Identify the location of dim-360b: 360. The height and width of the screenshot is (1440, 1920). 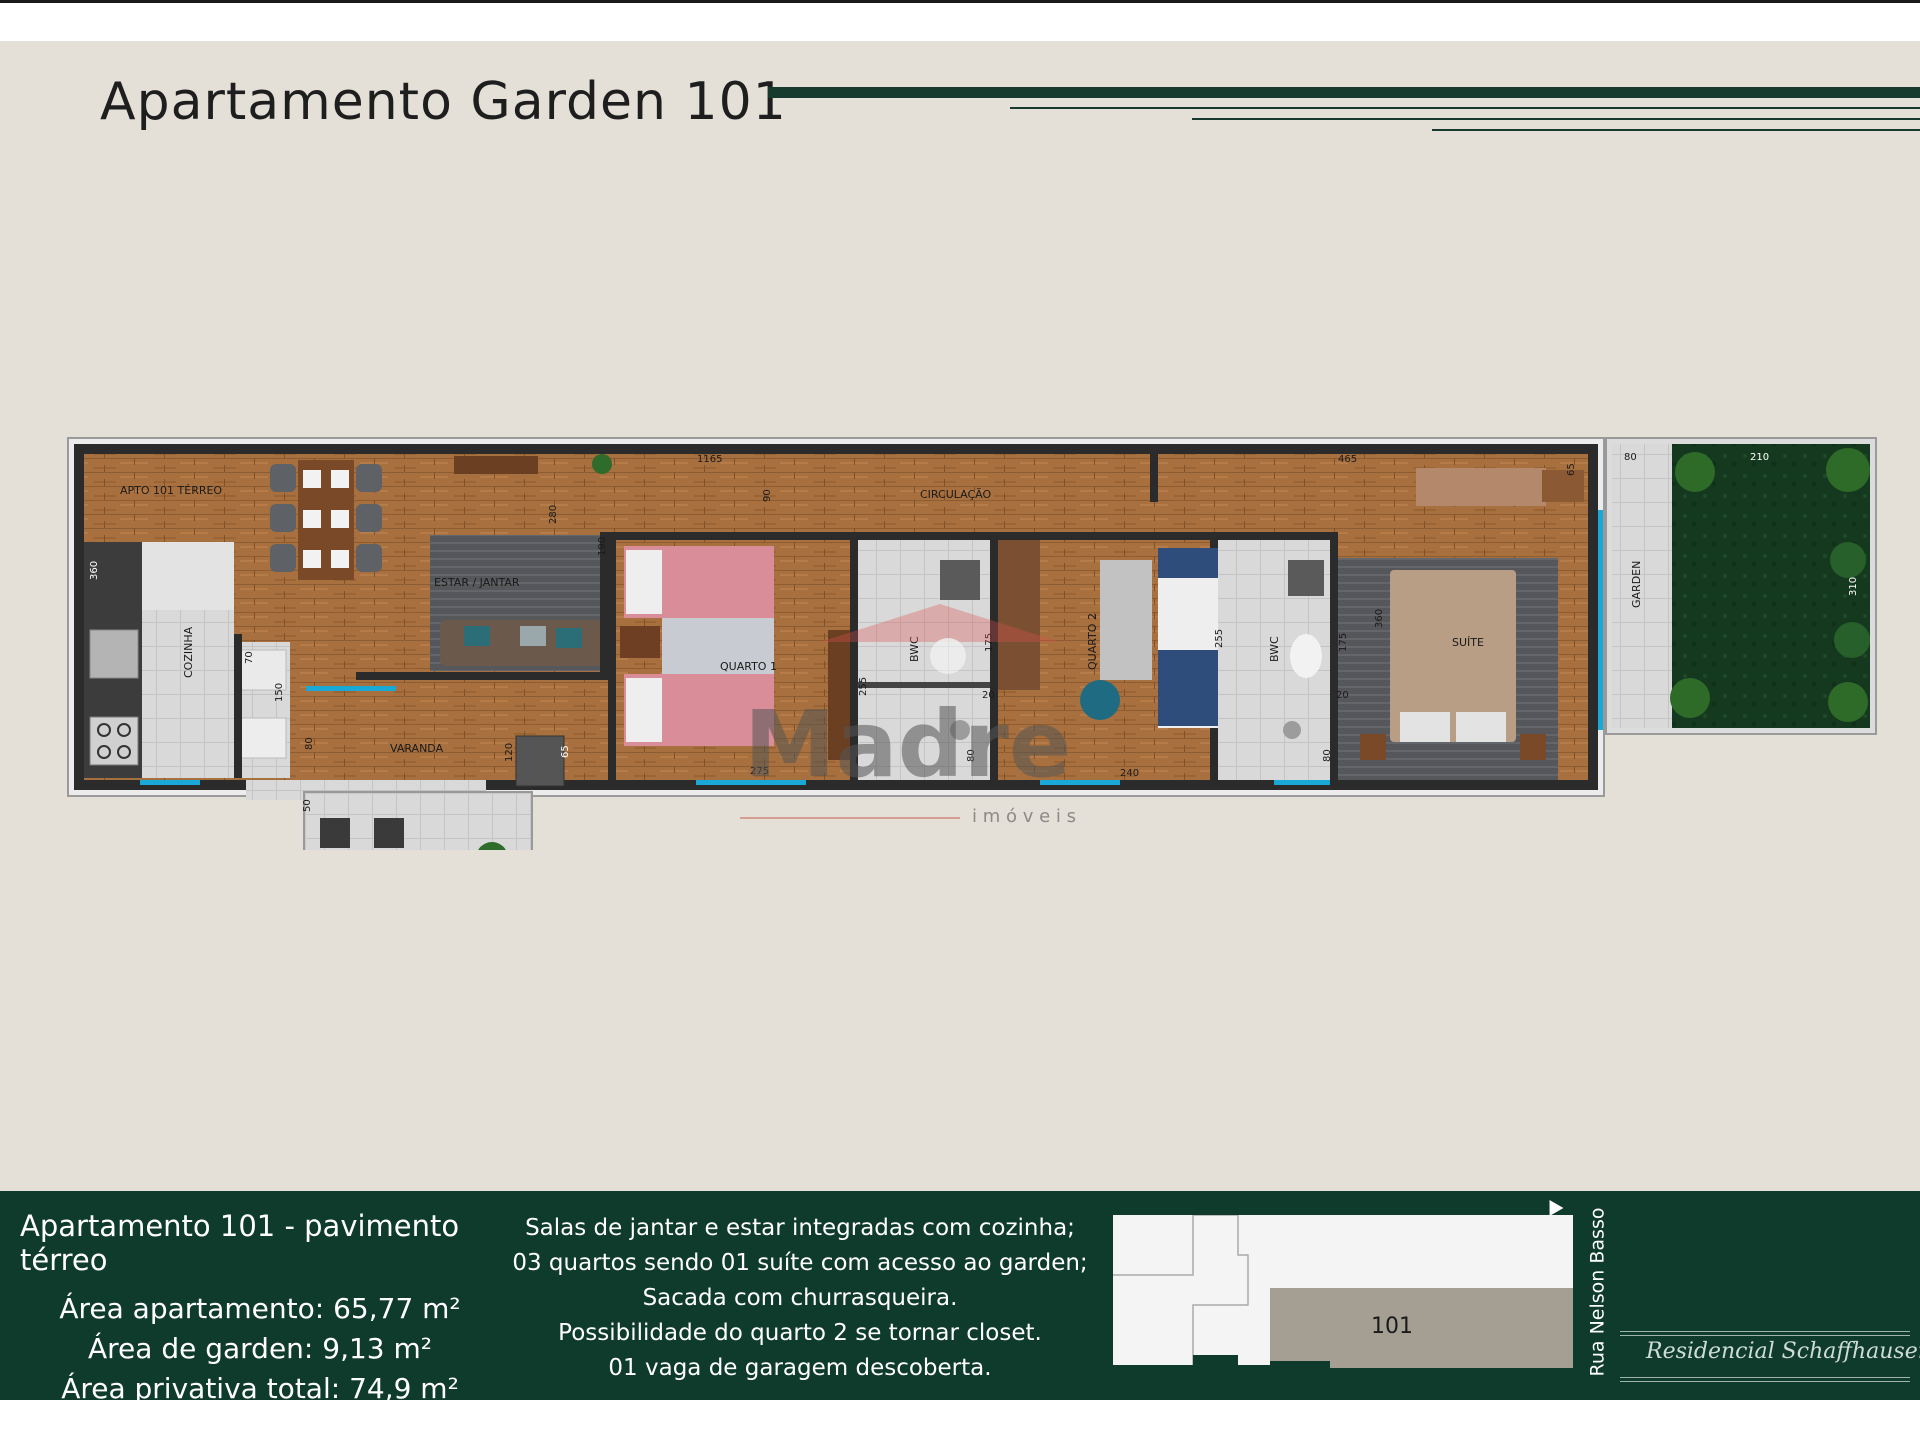
(1379, 618).